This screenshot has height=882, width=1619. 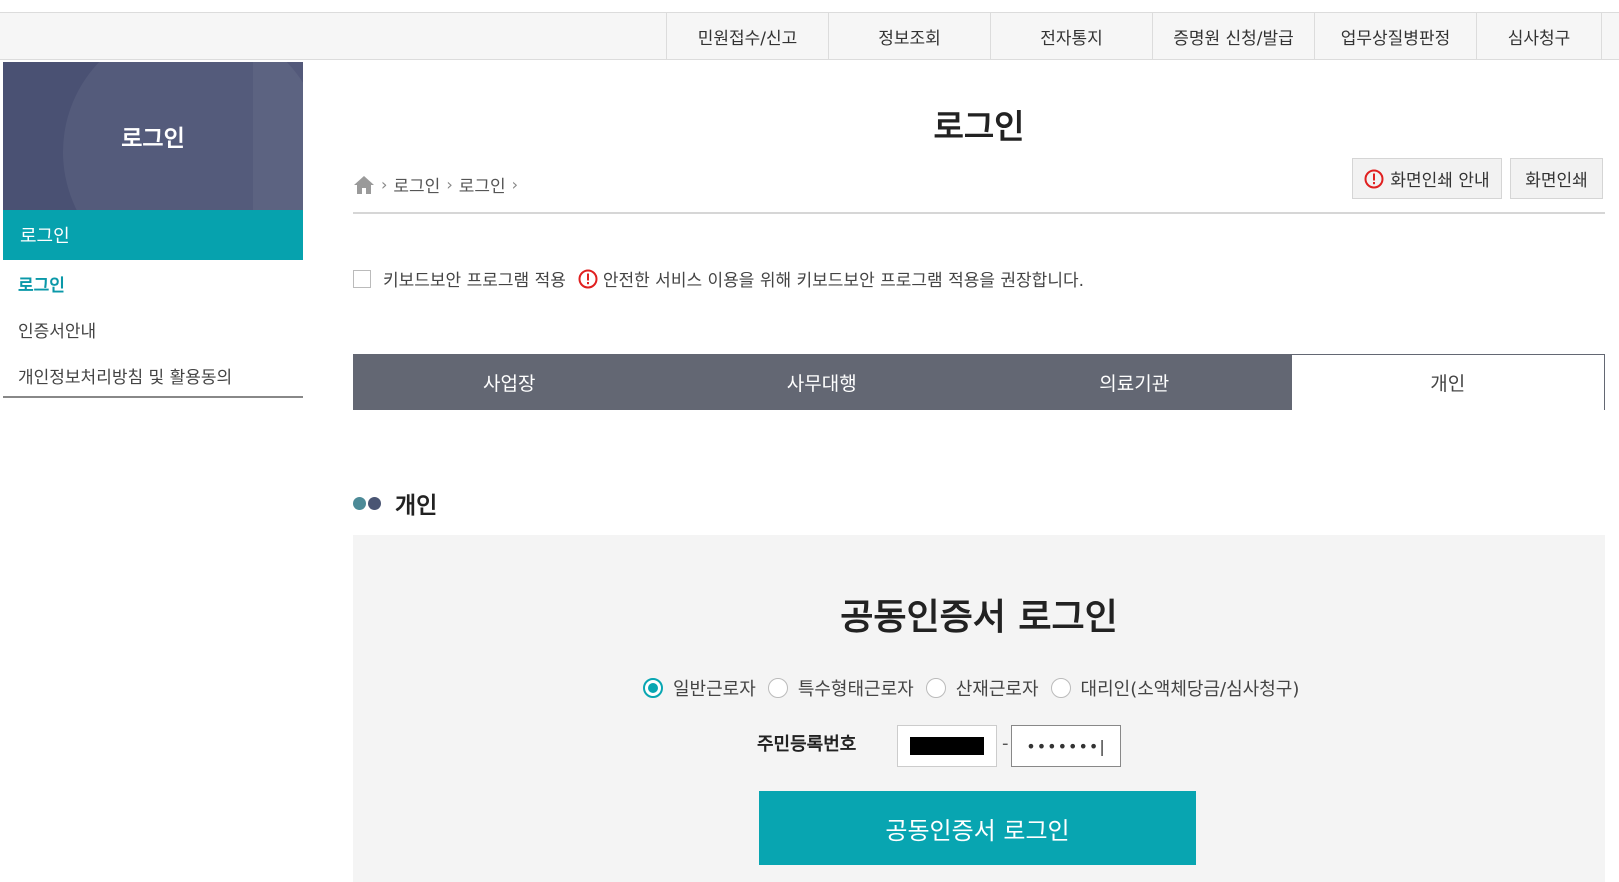 What do you see at coordinates (474, 281) in the screenshot?
I see `keyboard-security-label: 키보드보안 프로그램 적용` at bounding box center [474, 281].